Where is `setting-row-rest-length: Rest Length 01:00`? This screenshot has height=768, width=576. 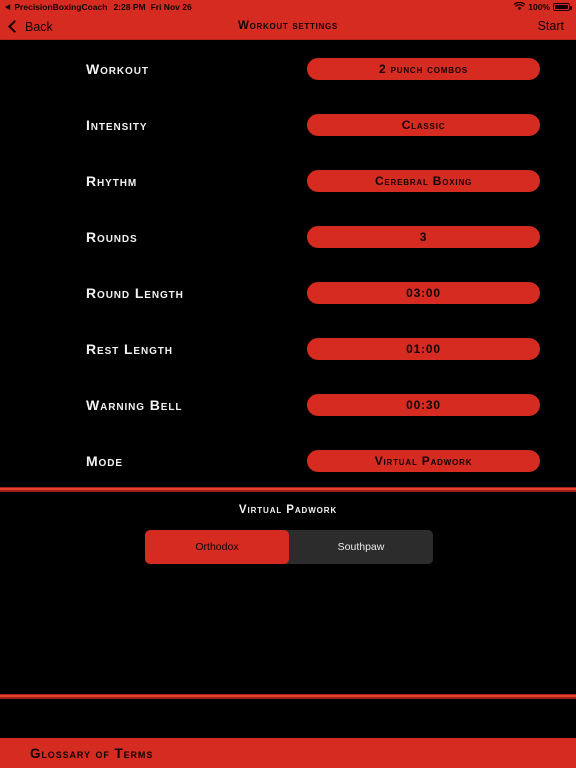
setting-row-rest-length: Rest Length 01:00 is located at coordinates (288, 349).